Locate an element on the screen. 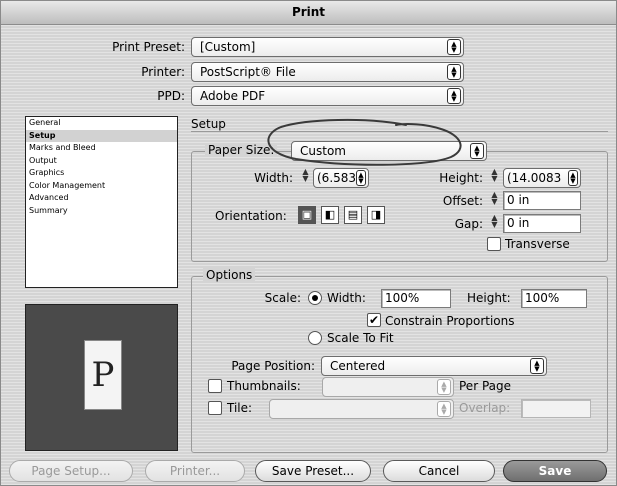  printer-value: PostScript® File is located at coordinates (248, 72).